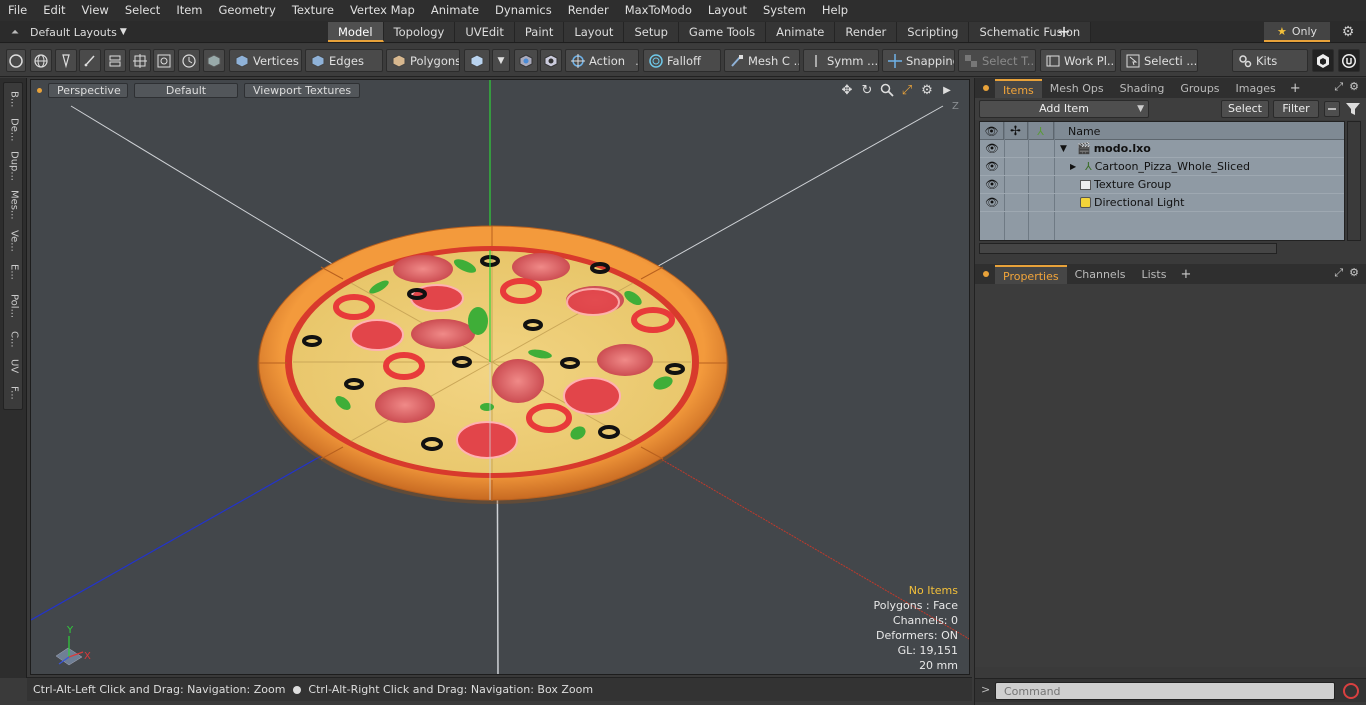 This screenshot has height=705, width=1366. What do you see at coordinates (1077, 88) in the screenshot?
I see `tab-mesh-ops: Mesh Ops` at bounding box center [1077, 88].